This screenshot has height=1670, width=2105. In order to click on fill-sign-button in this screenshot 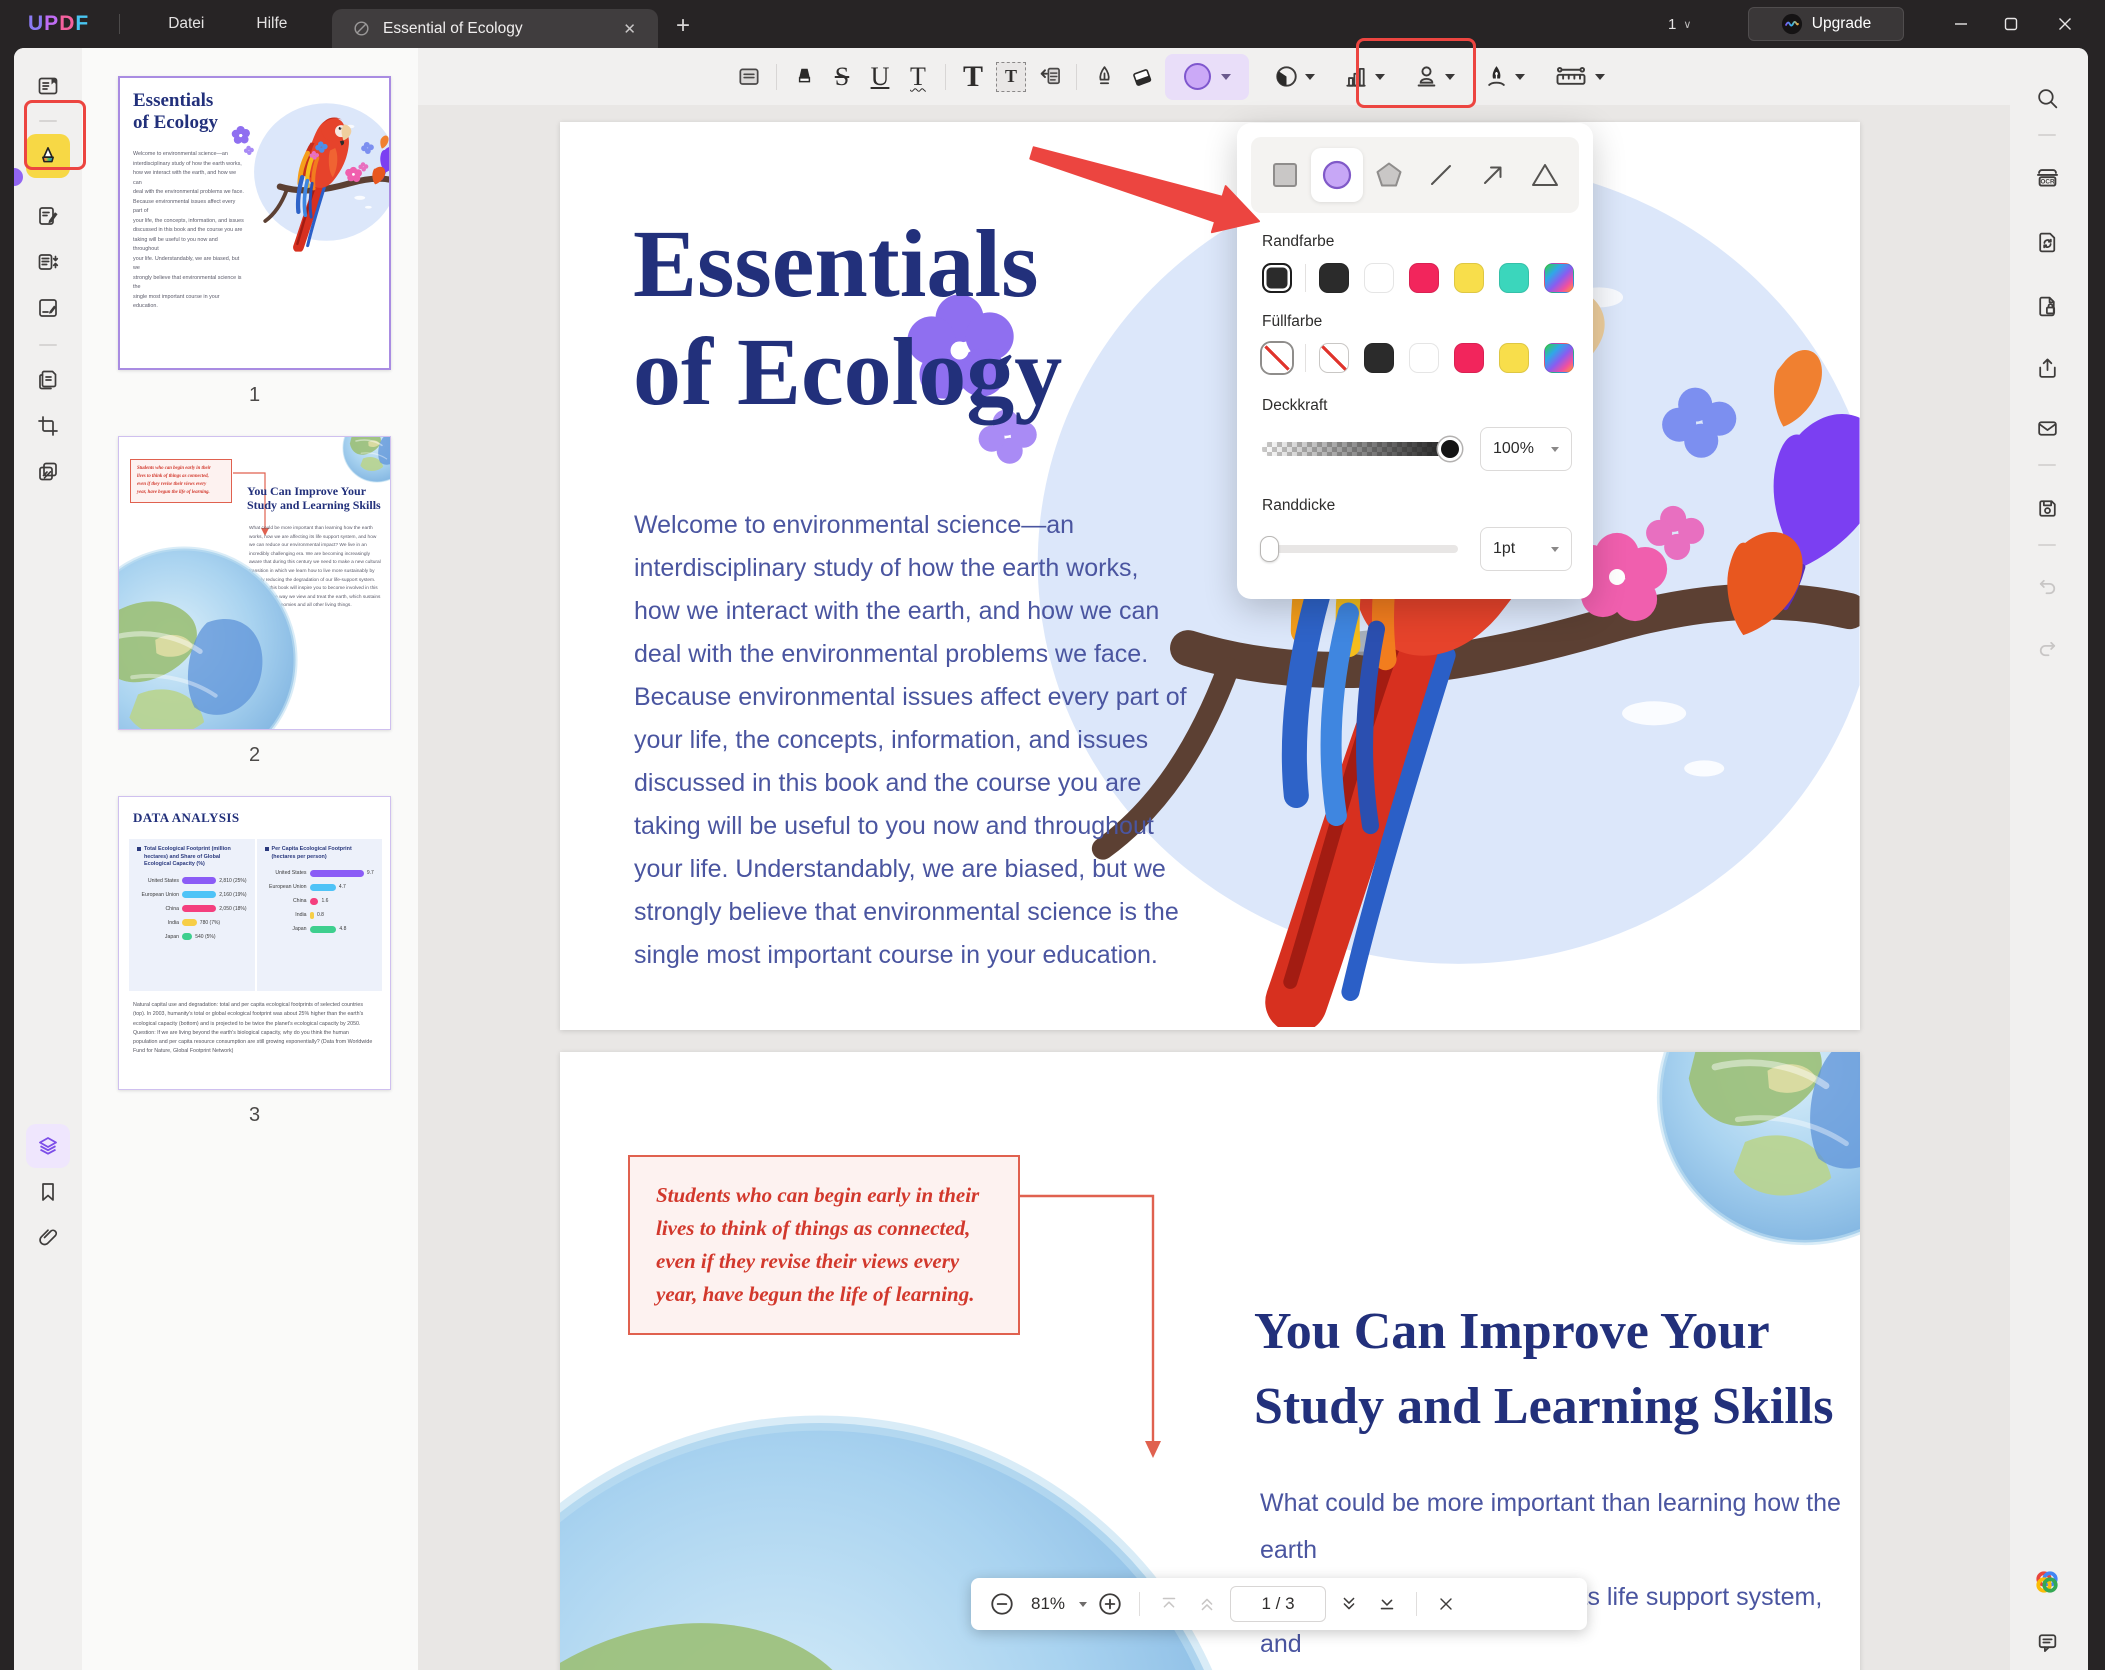, I will do `click(48, 308)`.